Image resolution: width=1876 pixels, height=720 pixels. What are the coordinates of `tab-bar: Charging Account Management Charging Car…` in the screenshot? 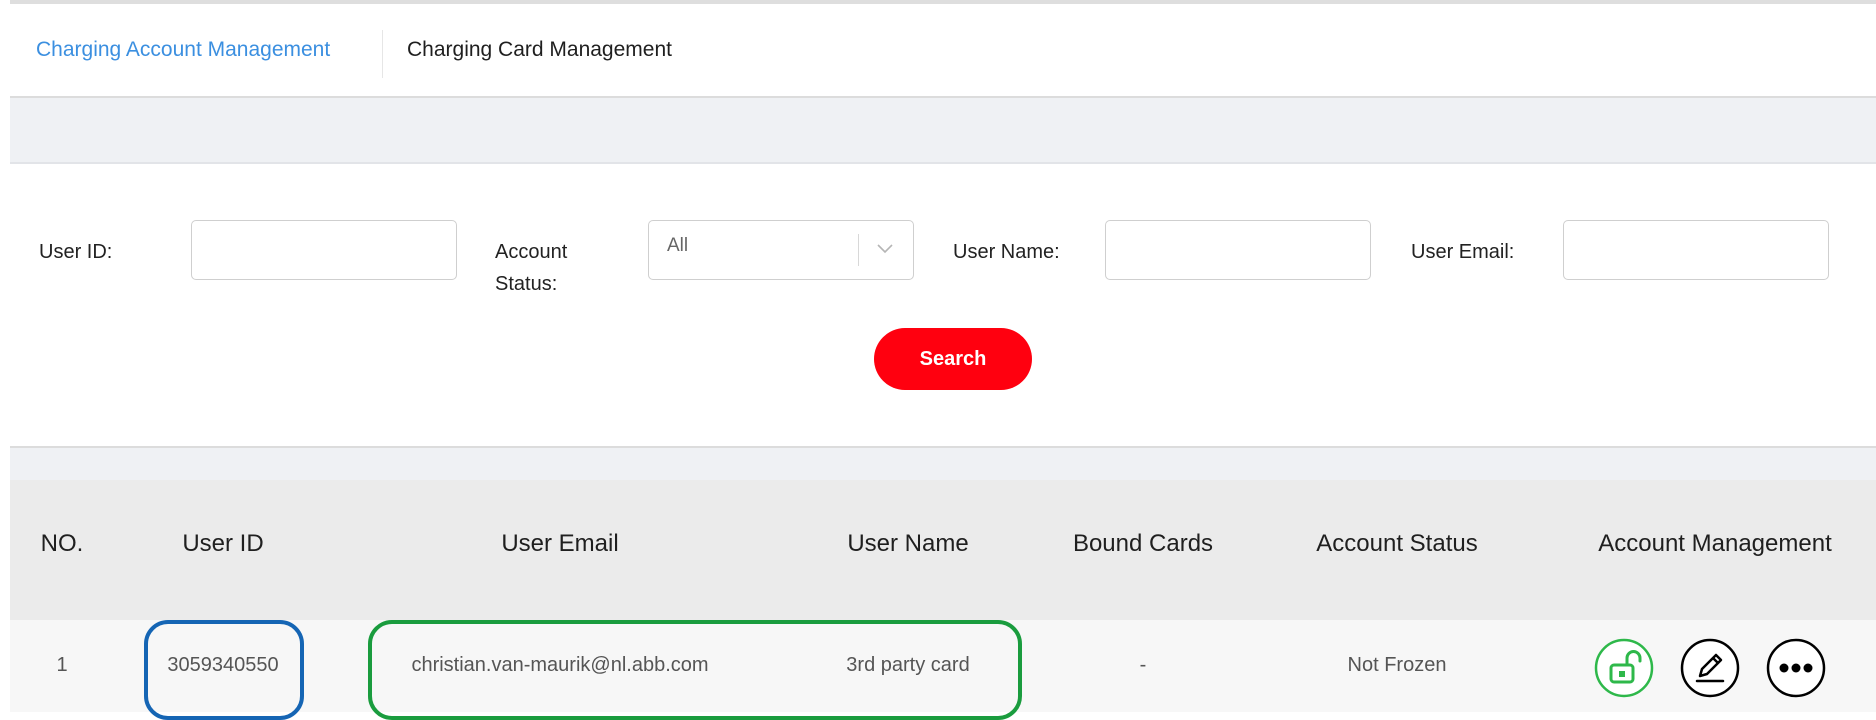 It's located at (943, 51).